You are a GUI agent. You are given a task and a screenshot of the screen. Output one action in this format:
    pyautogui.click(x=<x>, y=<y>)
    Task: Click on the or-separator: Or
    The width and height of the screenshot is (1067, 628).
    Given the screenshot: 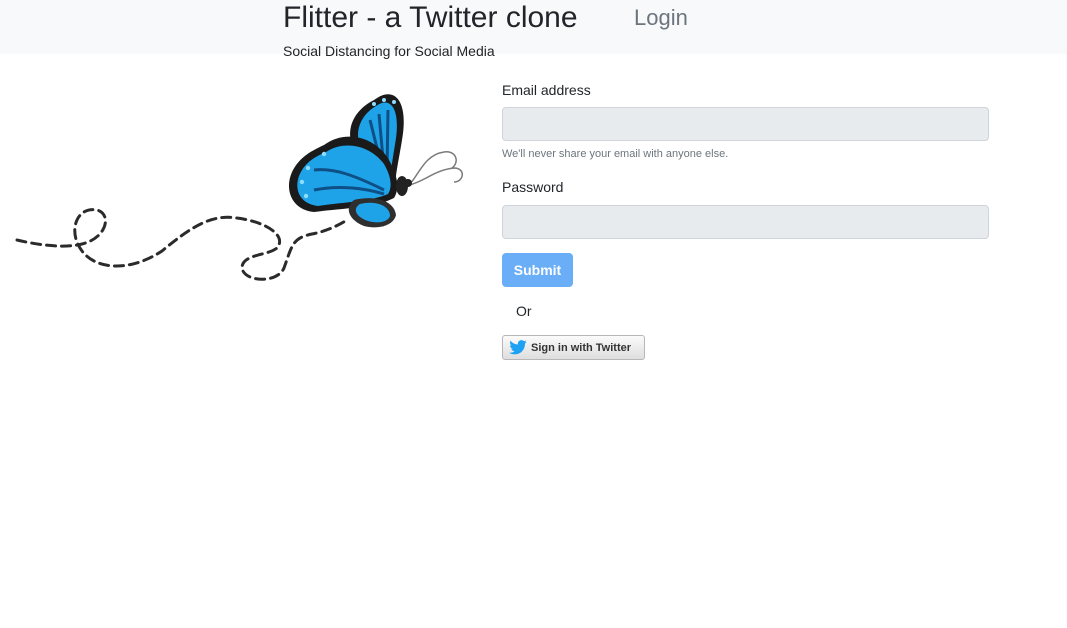 What is the action you would take?
    pyautogui.click(x=524, y=311)
    